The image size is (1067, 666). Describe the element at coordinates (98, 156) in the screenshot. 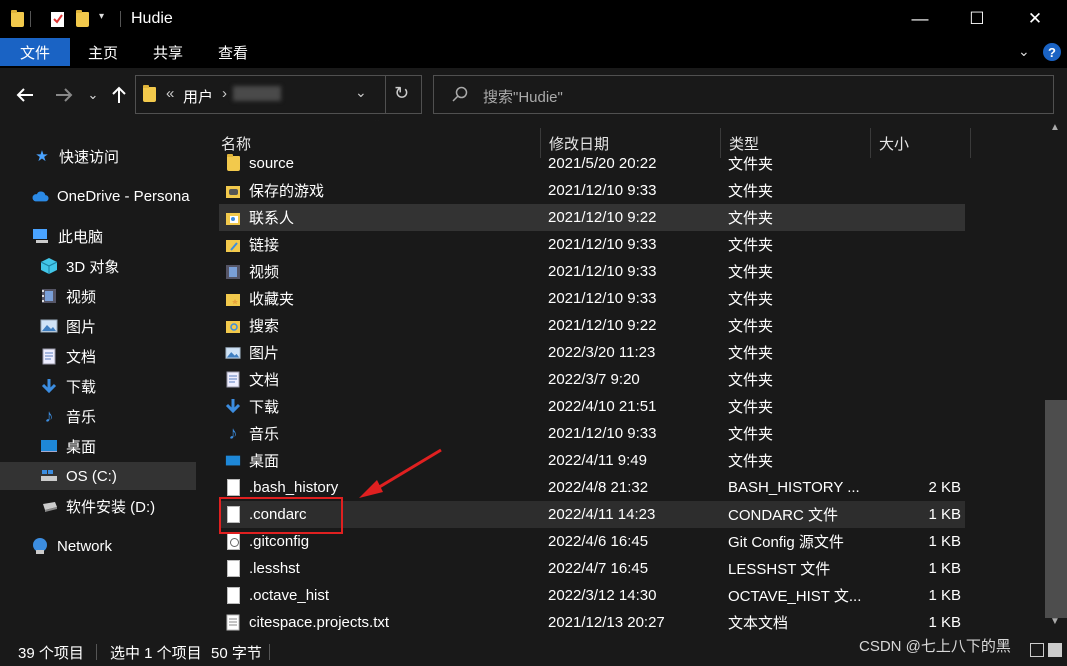

I see `nav-quick-access: ★ 快速访问` at that location.